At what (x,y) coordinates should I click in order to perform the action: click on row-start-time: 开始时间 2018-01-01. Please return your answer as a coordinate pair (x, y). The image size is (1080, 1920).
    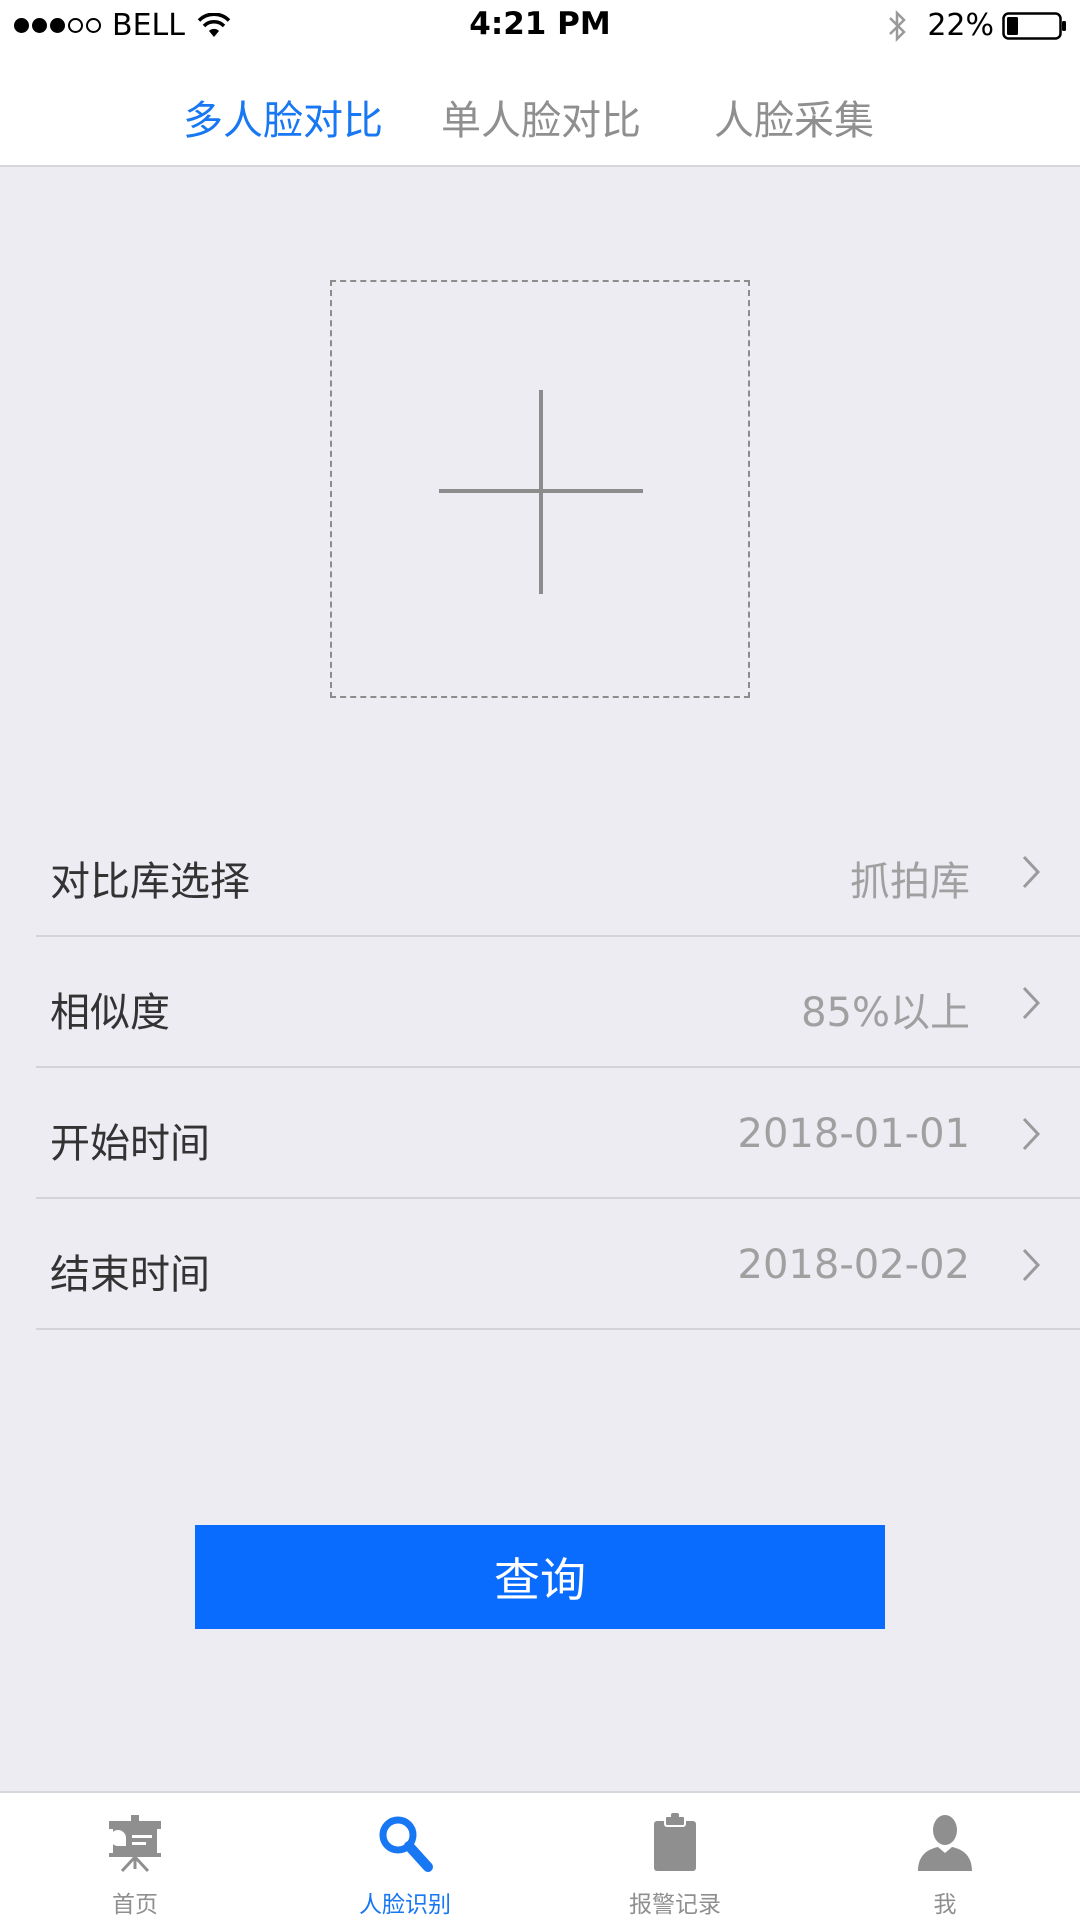
    Looking at the image, I should click on (558, 1133).